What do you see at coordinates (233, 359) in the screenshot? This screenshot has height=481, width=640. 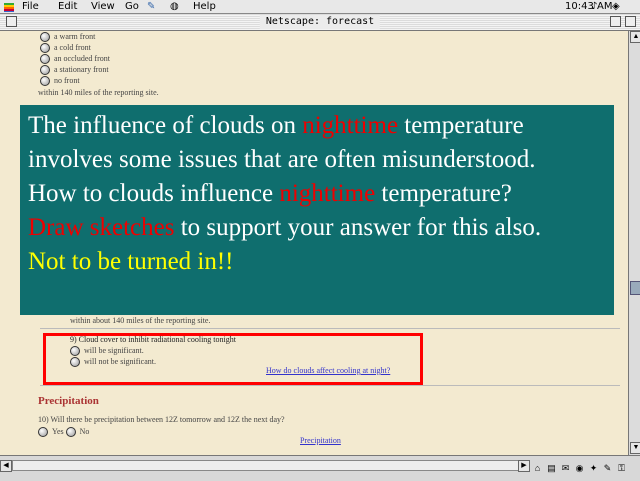 I see `highlight-box` at bounding box center [233, 359].